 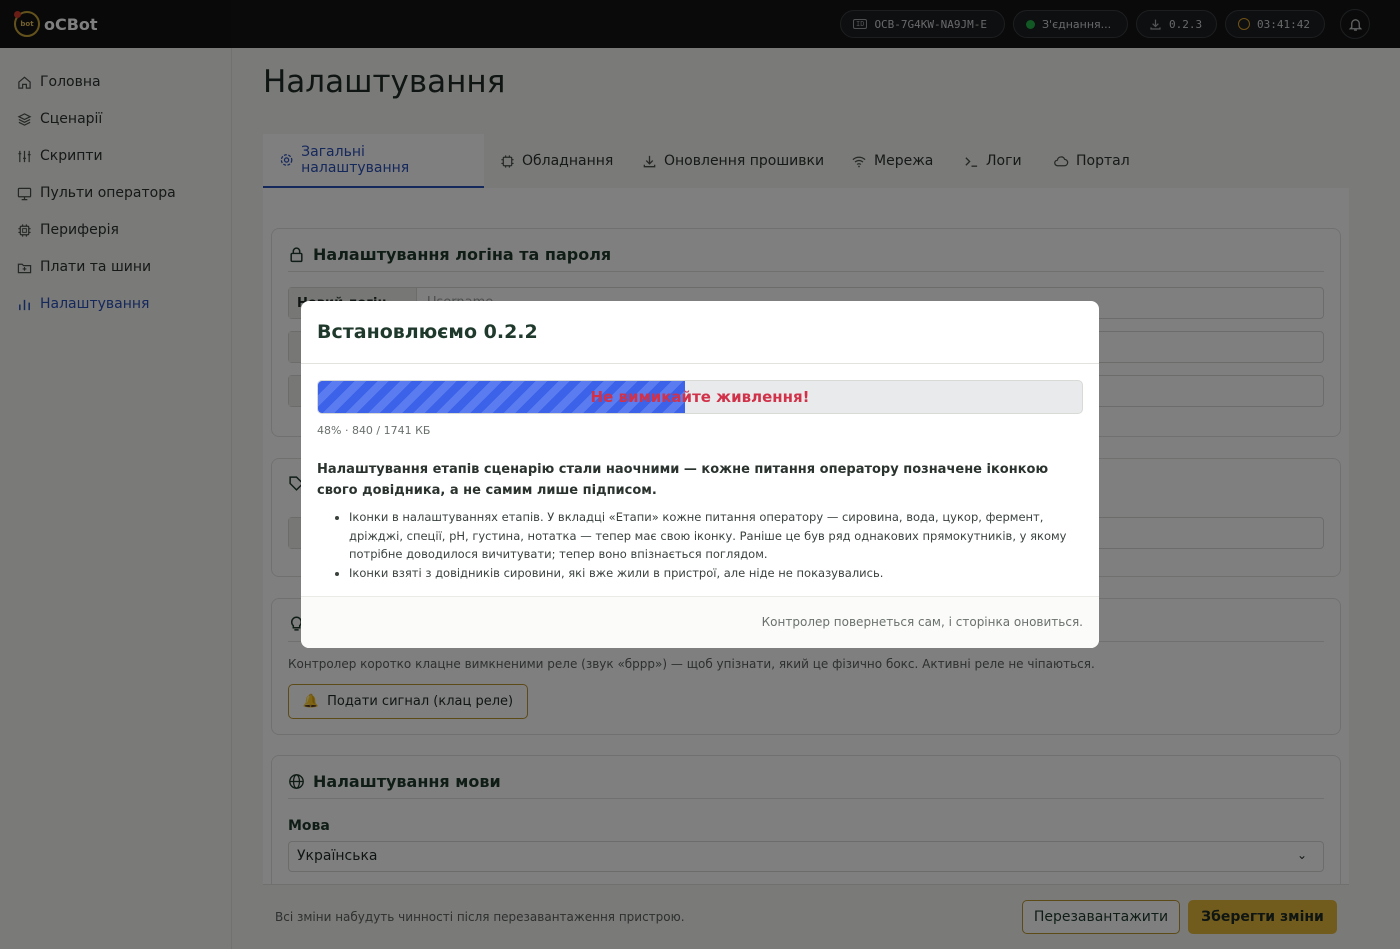 I want to click on modal-header: Встановлюємо 0.2.2, so click(x=700, y=332).